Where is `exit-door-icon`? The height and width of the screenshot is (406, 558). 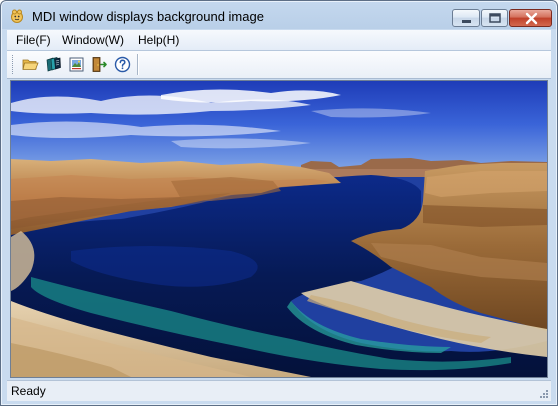
exit-door-icon is located at coordinates (99, 64).